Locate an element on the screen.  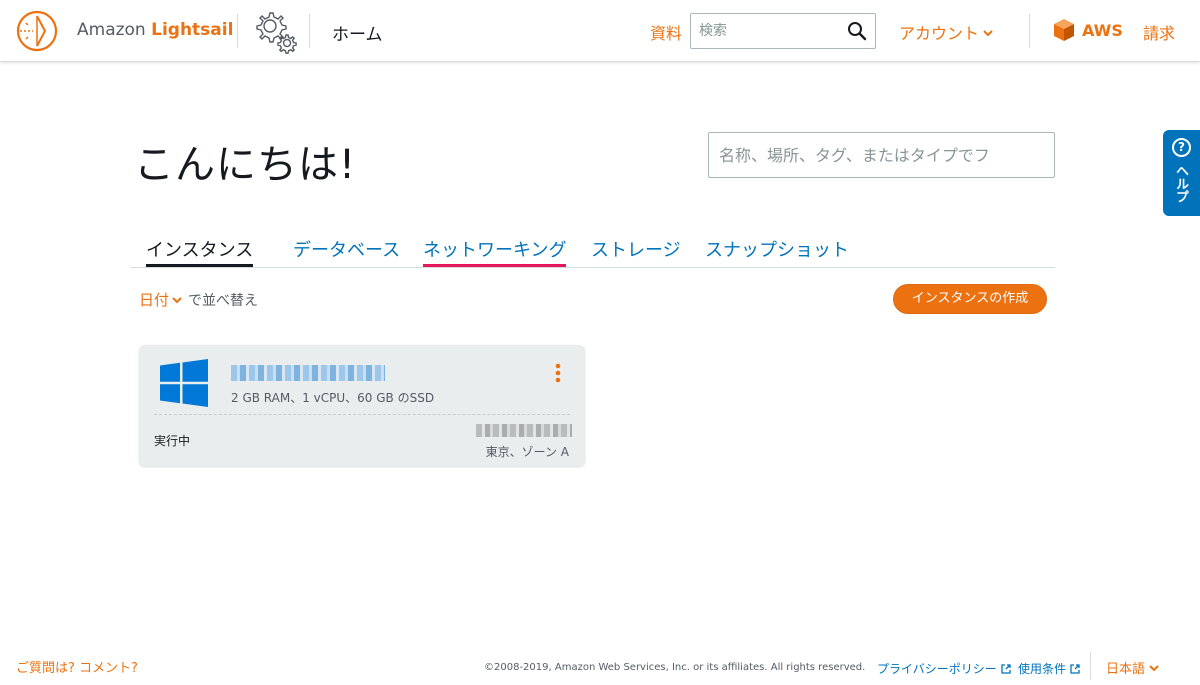
privacy-policy-link: プライバシーポリシー is located at coordinates (944, 668).